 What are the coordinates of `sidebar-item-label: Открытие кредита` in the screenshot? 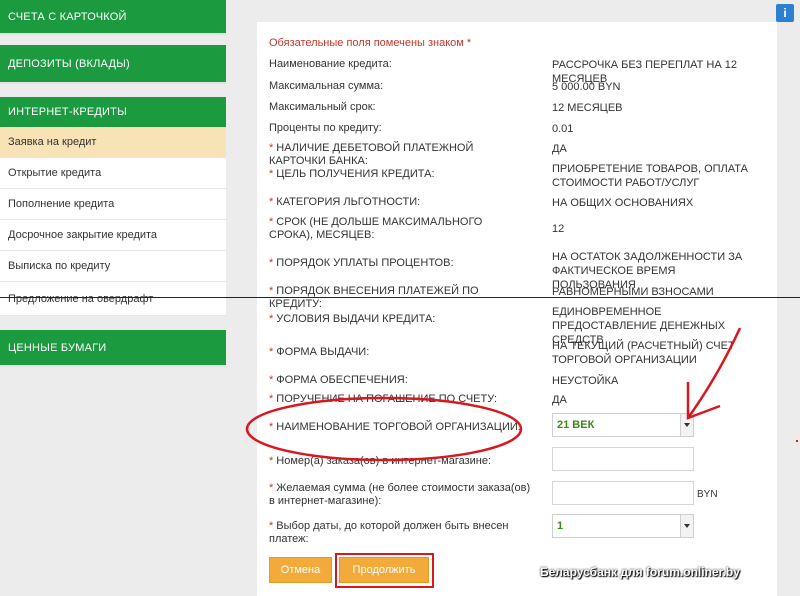 It's located at (55, 173).